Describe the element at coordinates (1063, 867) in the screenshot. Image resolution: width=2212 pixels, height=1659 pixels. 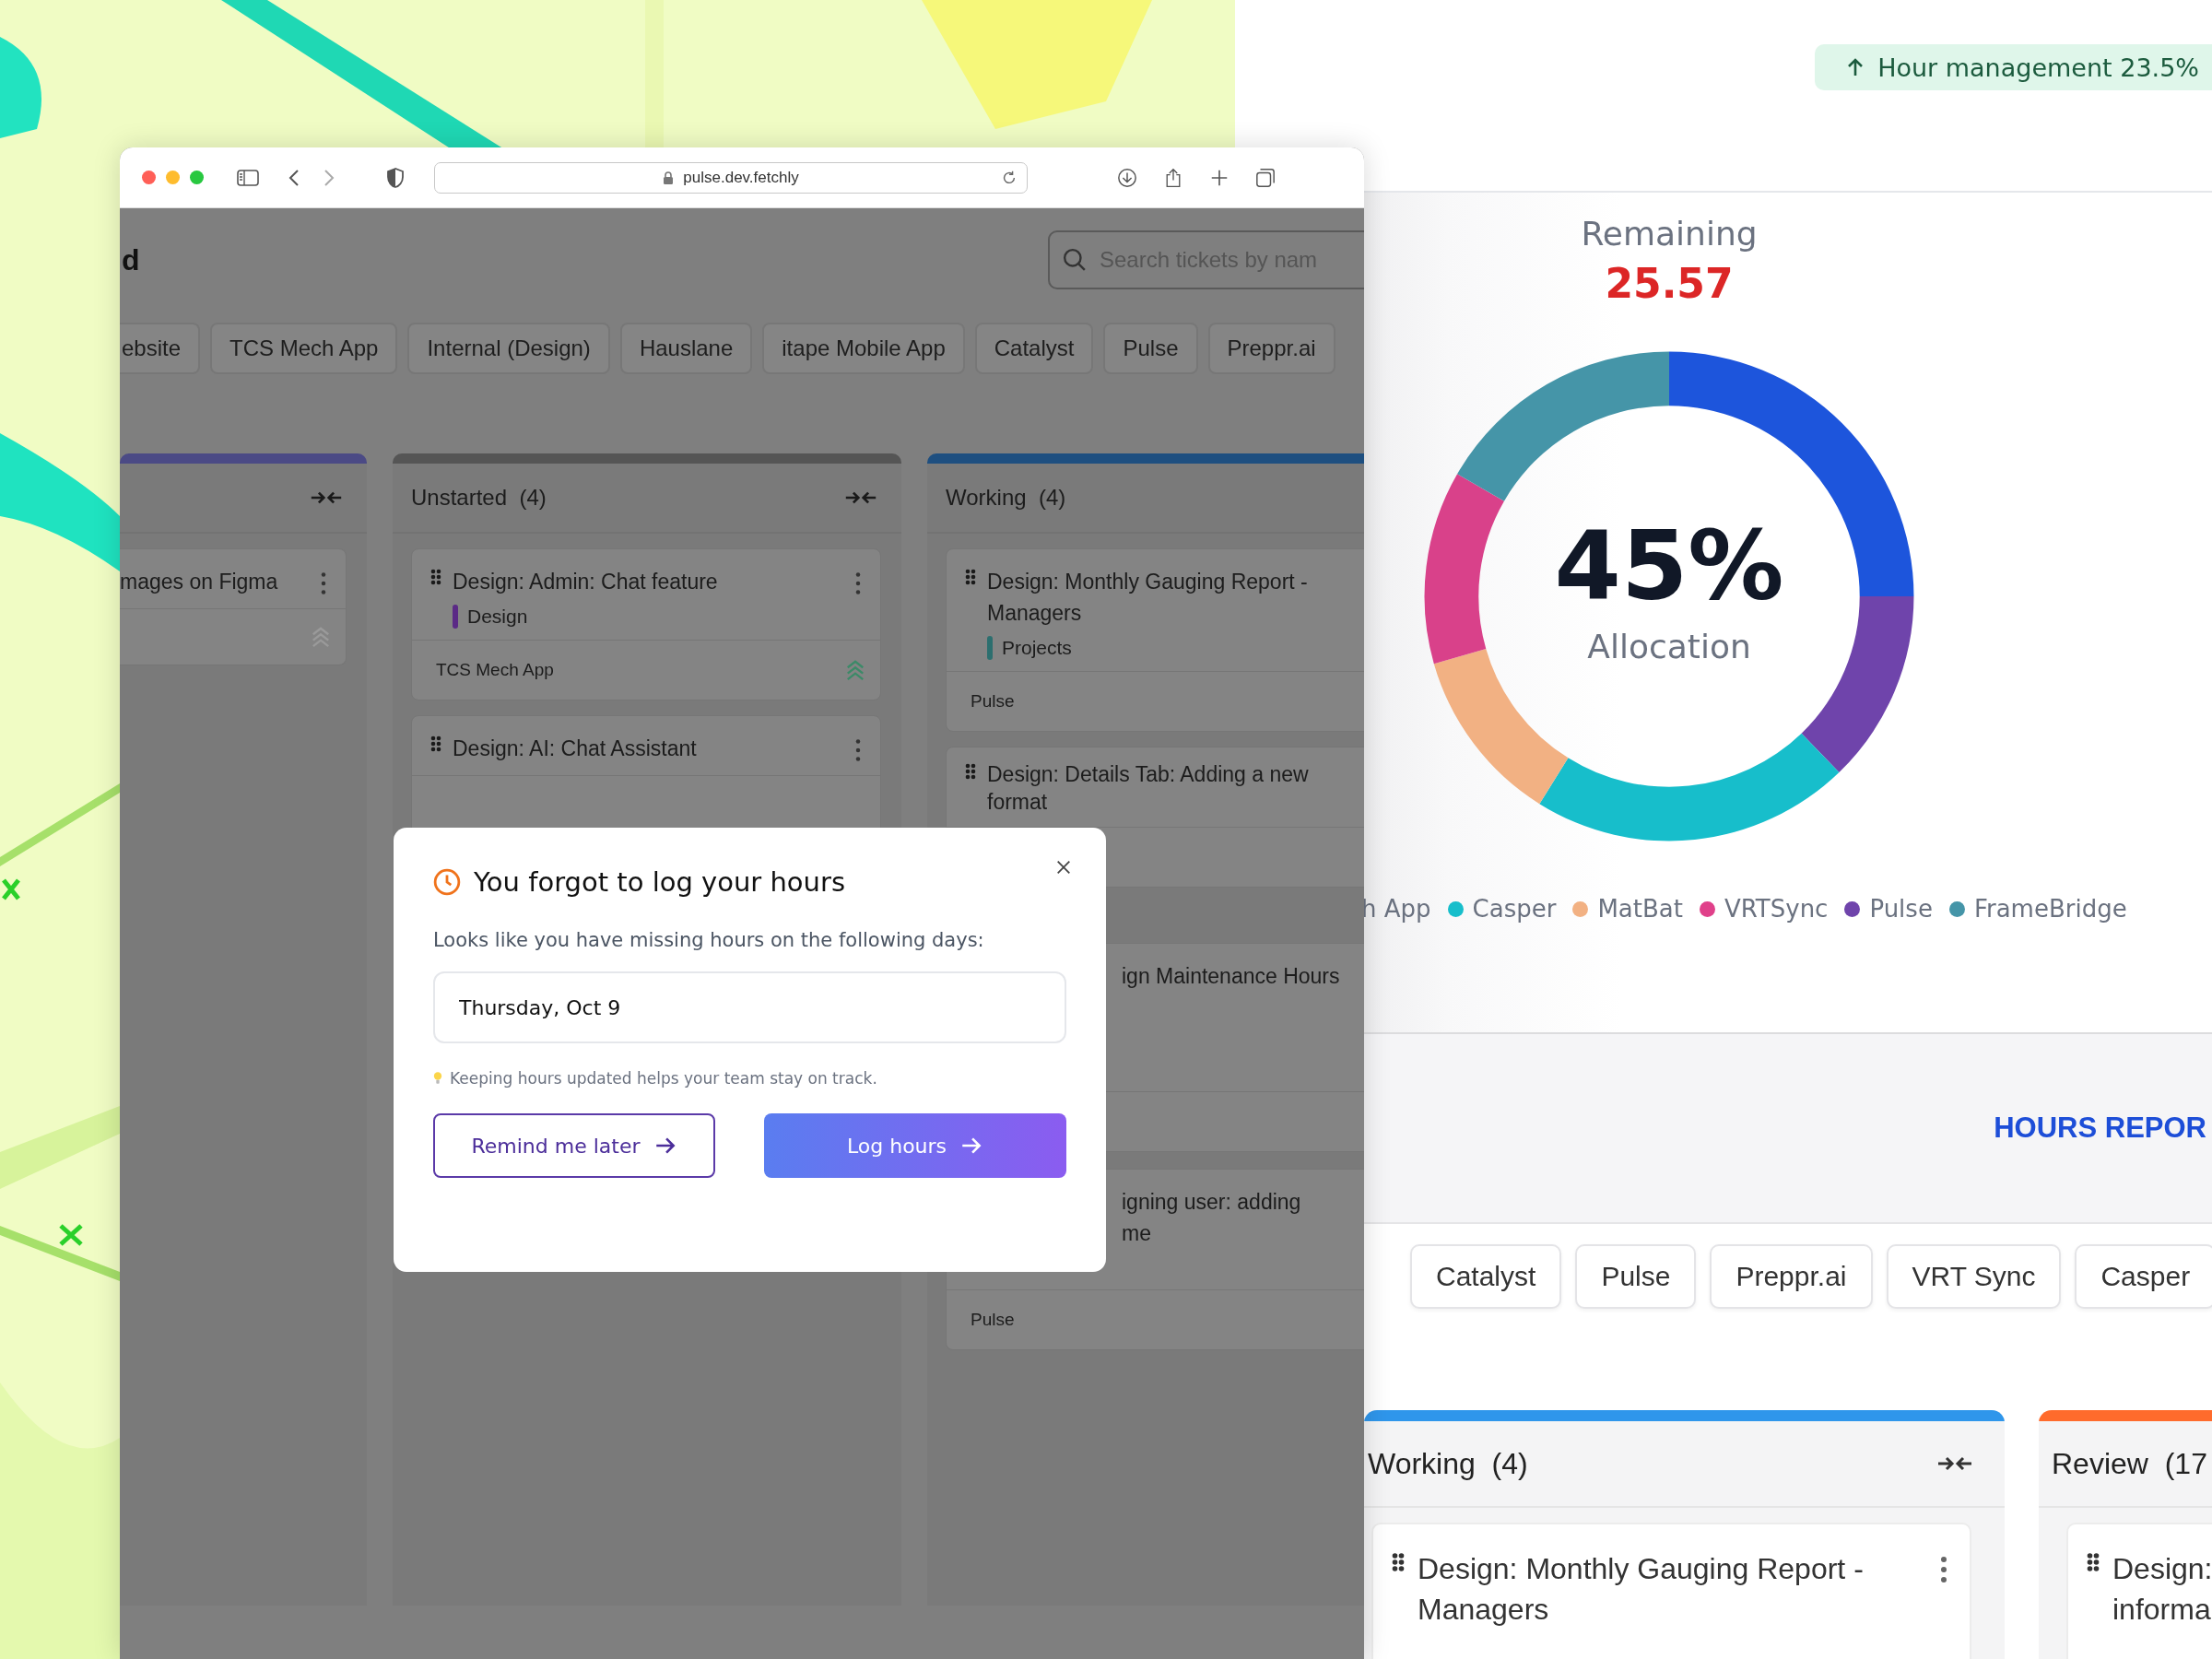
I see `close-icon` at that location.